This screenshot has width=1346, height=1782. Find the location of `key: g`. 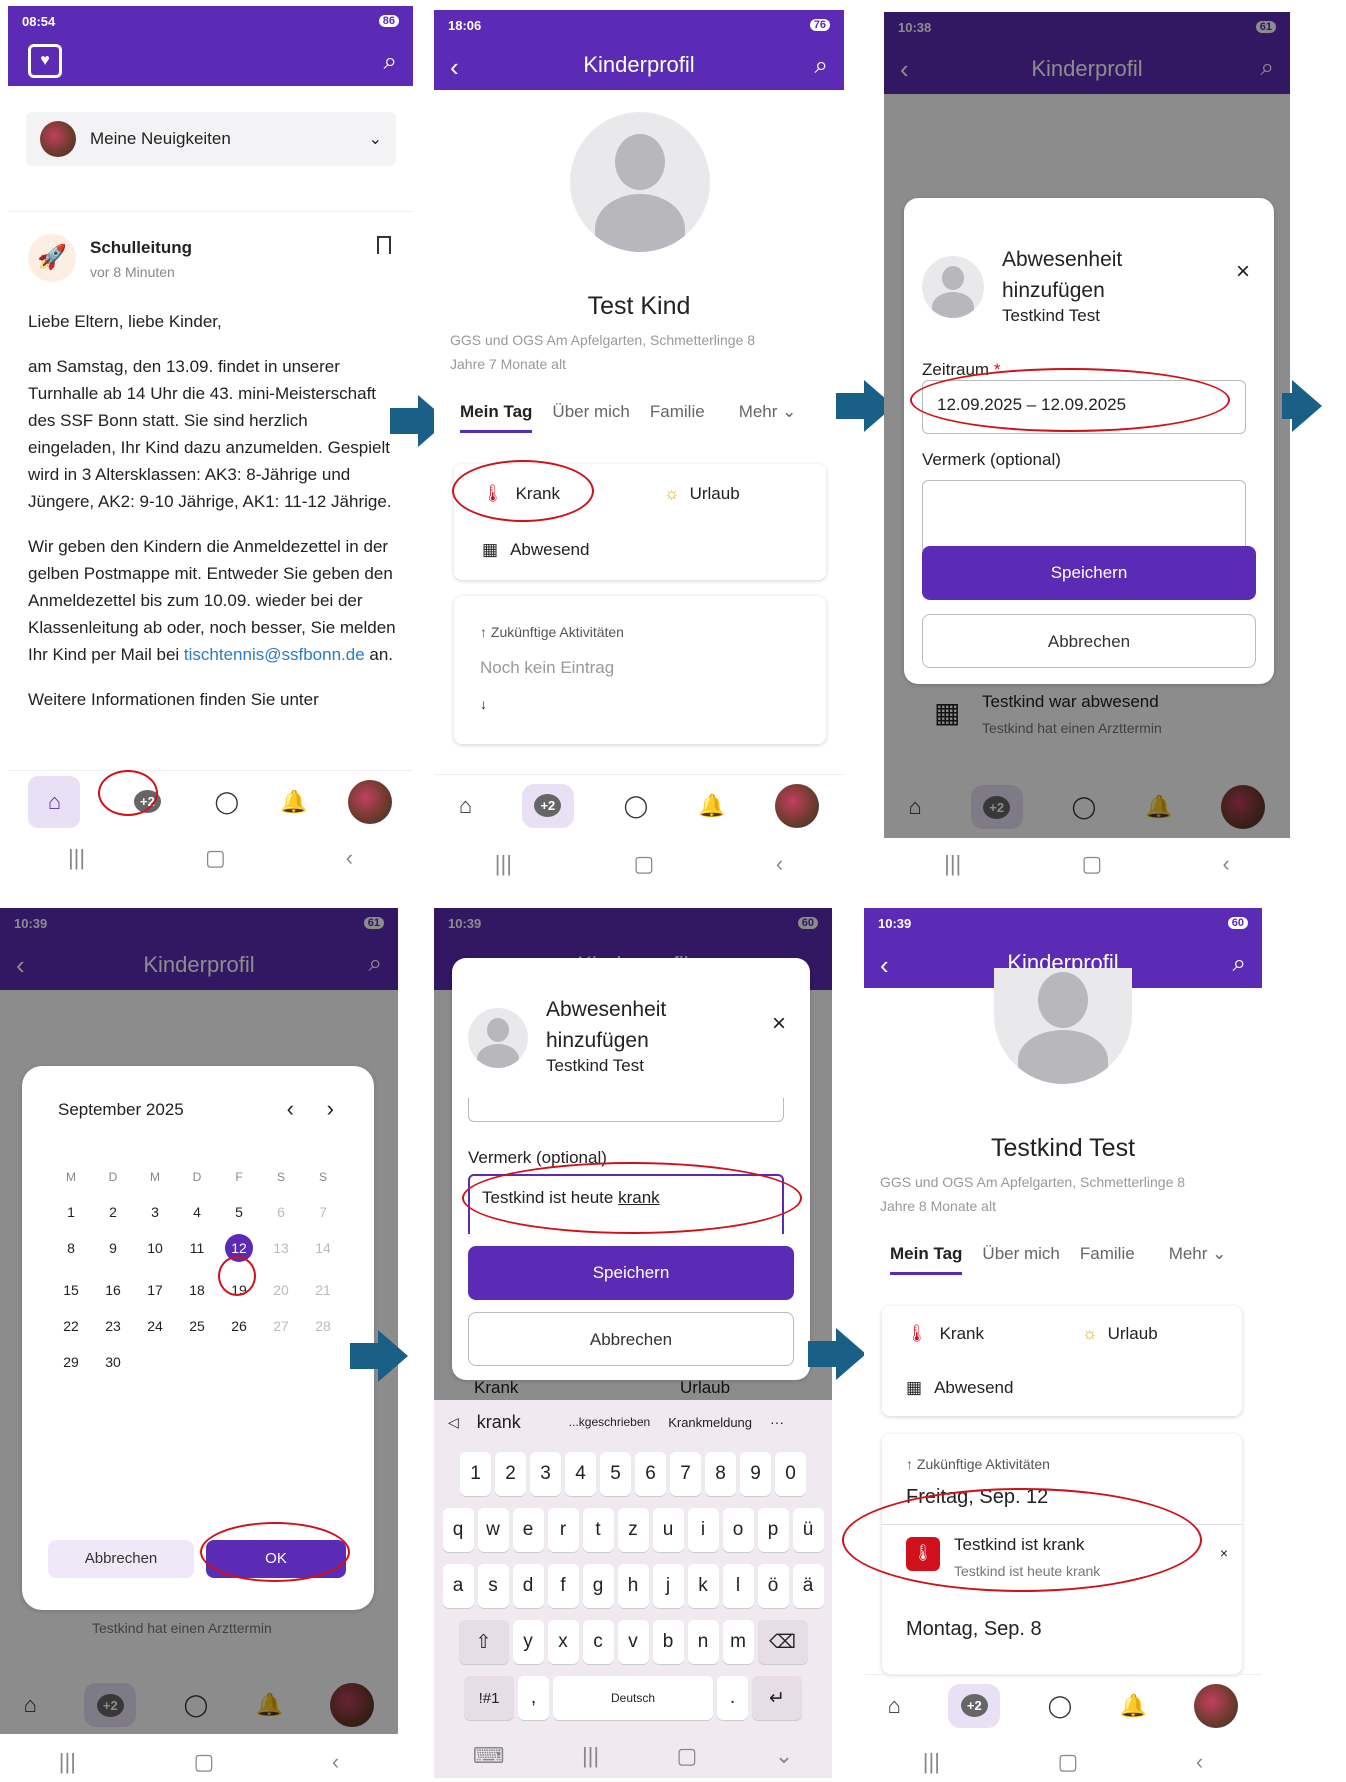

key: g is located at coordinates (598, 1586).